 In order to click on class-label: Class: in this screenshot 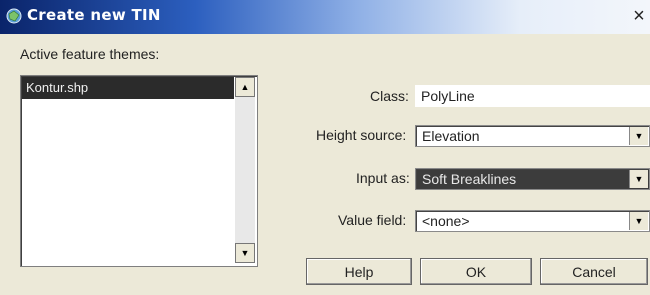, I will do `click(389, 96)`.